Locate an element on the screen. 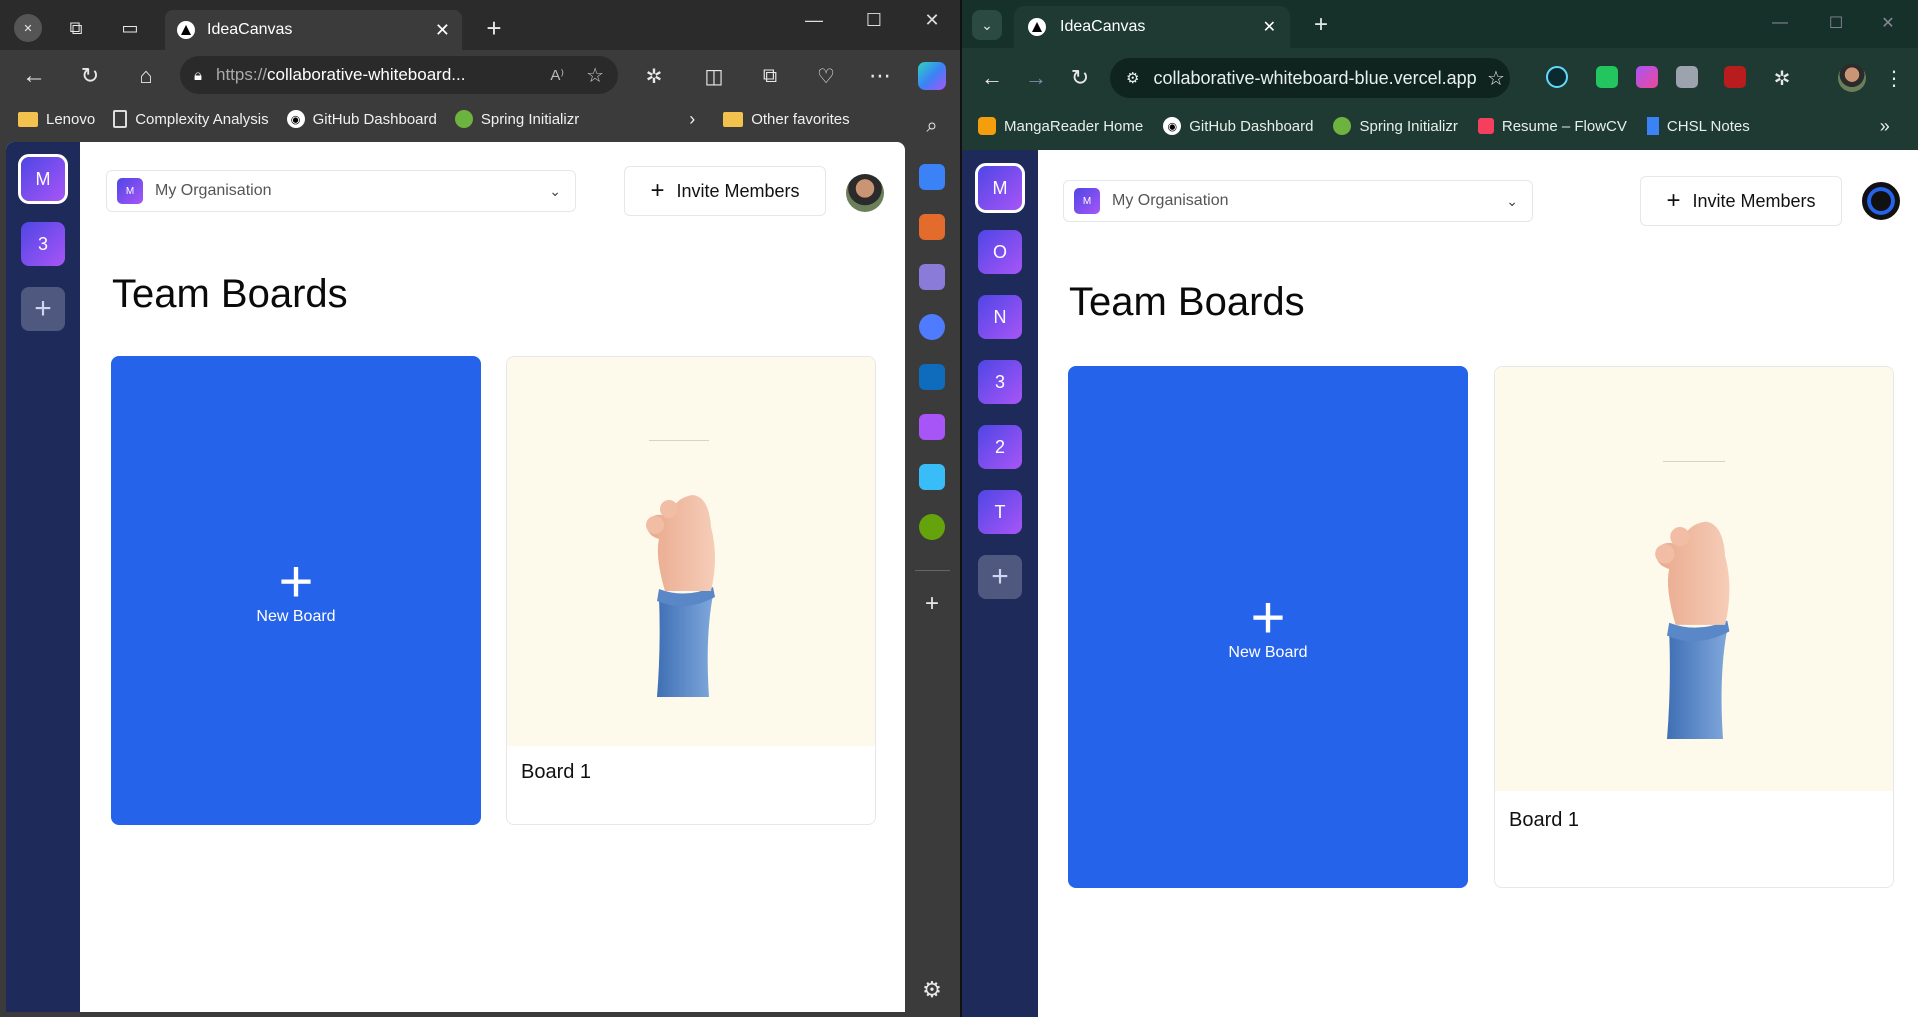 This screenshot has width=1918, height=1017. extensions-icon: ✲ is located at coordinates (654, 76).